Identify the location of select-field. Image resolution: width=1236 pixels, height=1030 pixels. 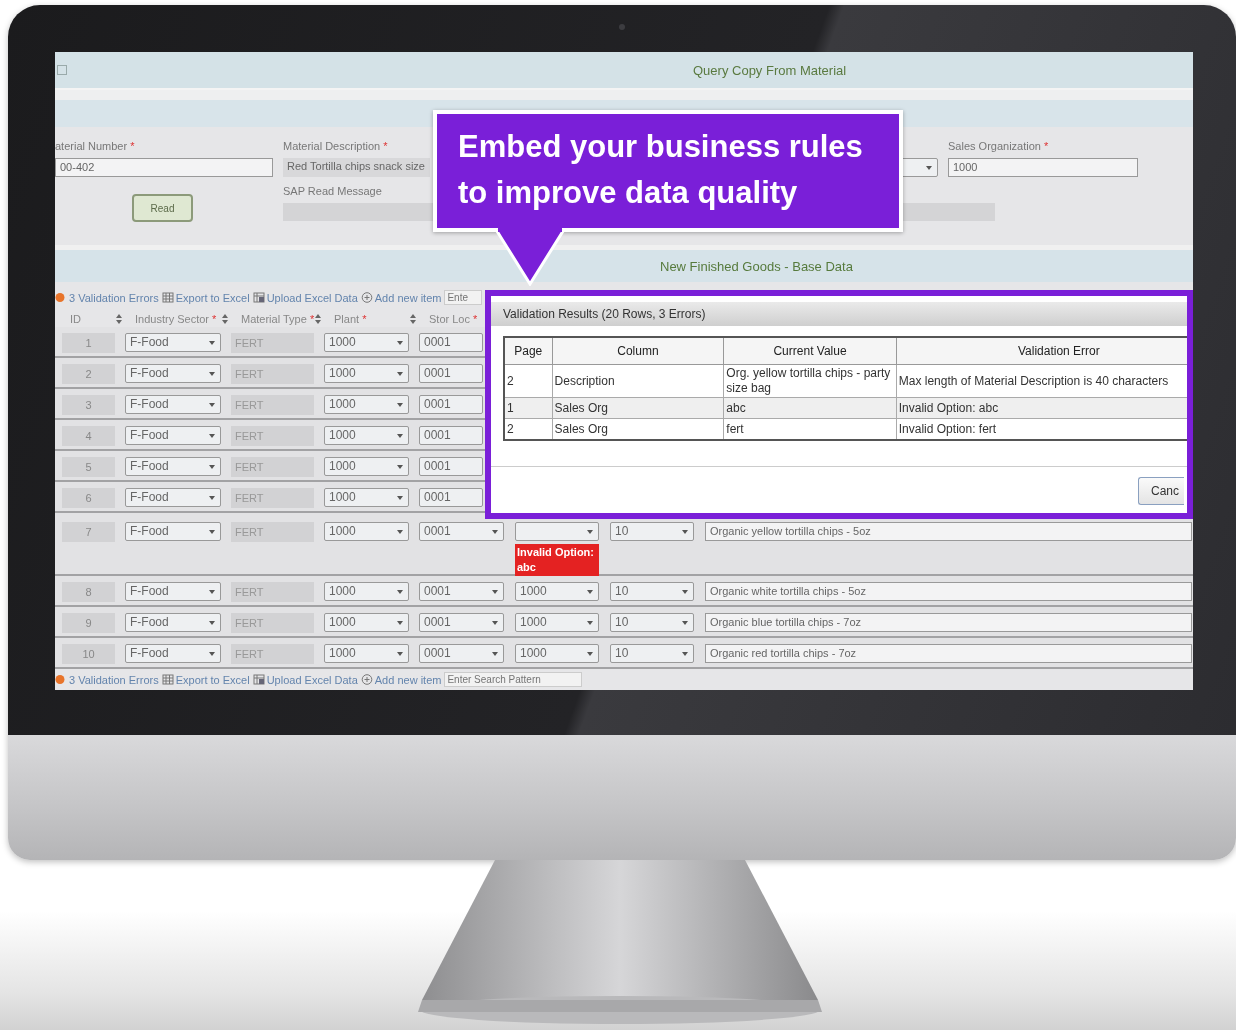
(557, 531).